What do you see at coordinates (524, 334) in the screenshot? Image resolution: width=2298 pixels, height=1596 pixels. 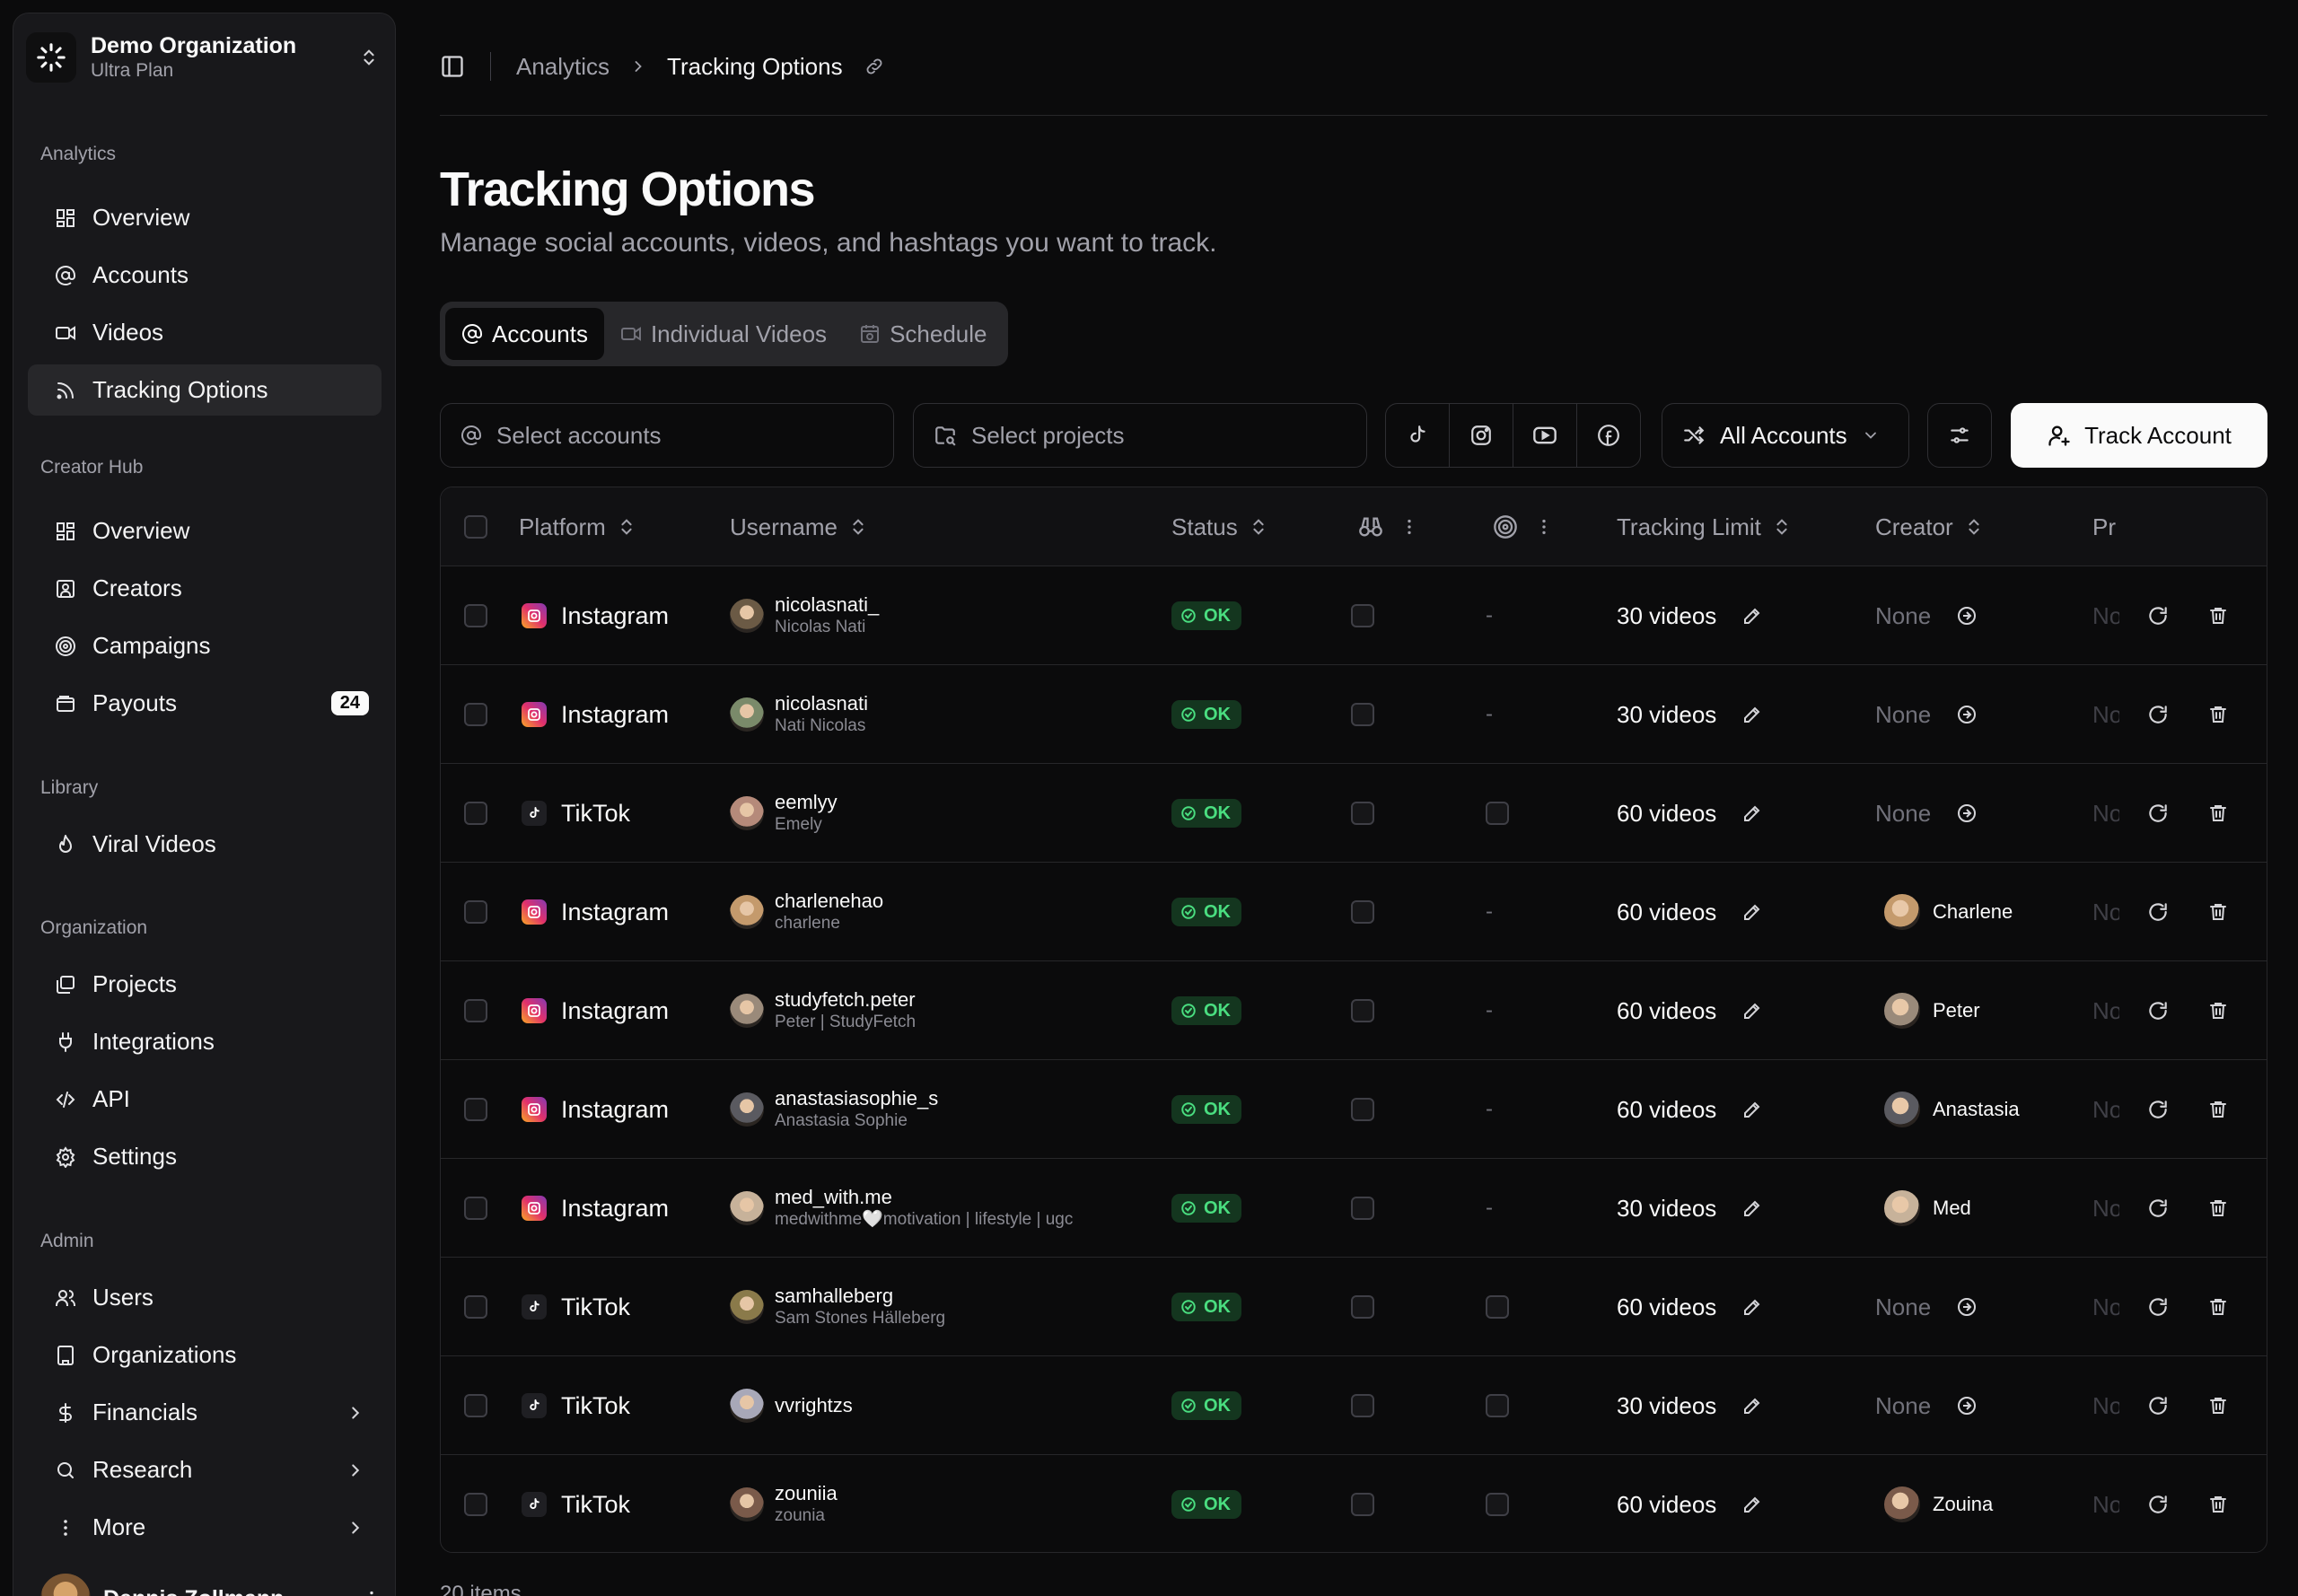 I see `tab-accounts: Accounts` at bounding box center [524, 334].